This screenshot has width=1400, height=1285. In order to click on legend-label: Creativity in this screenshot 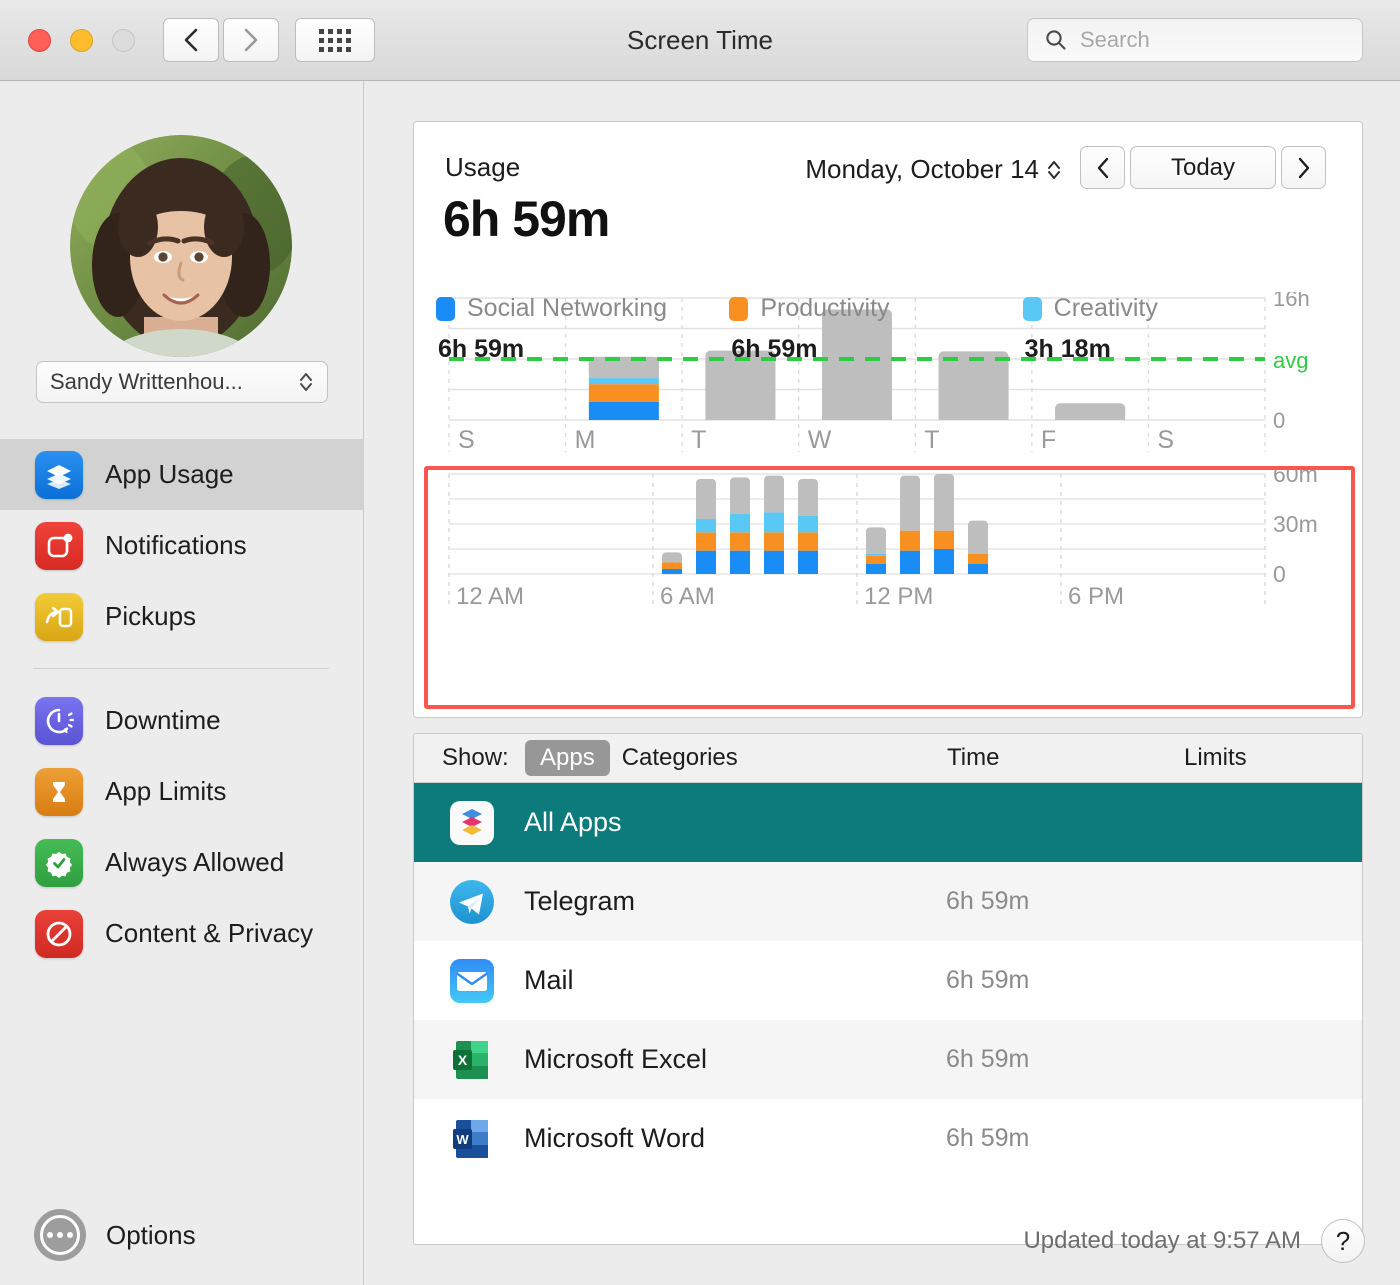, I will do `click(1105, 308)`.